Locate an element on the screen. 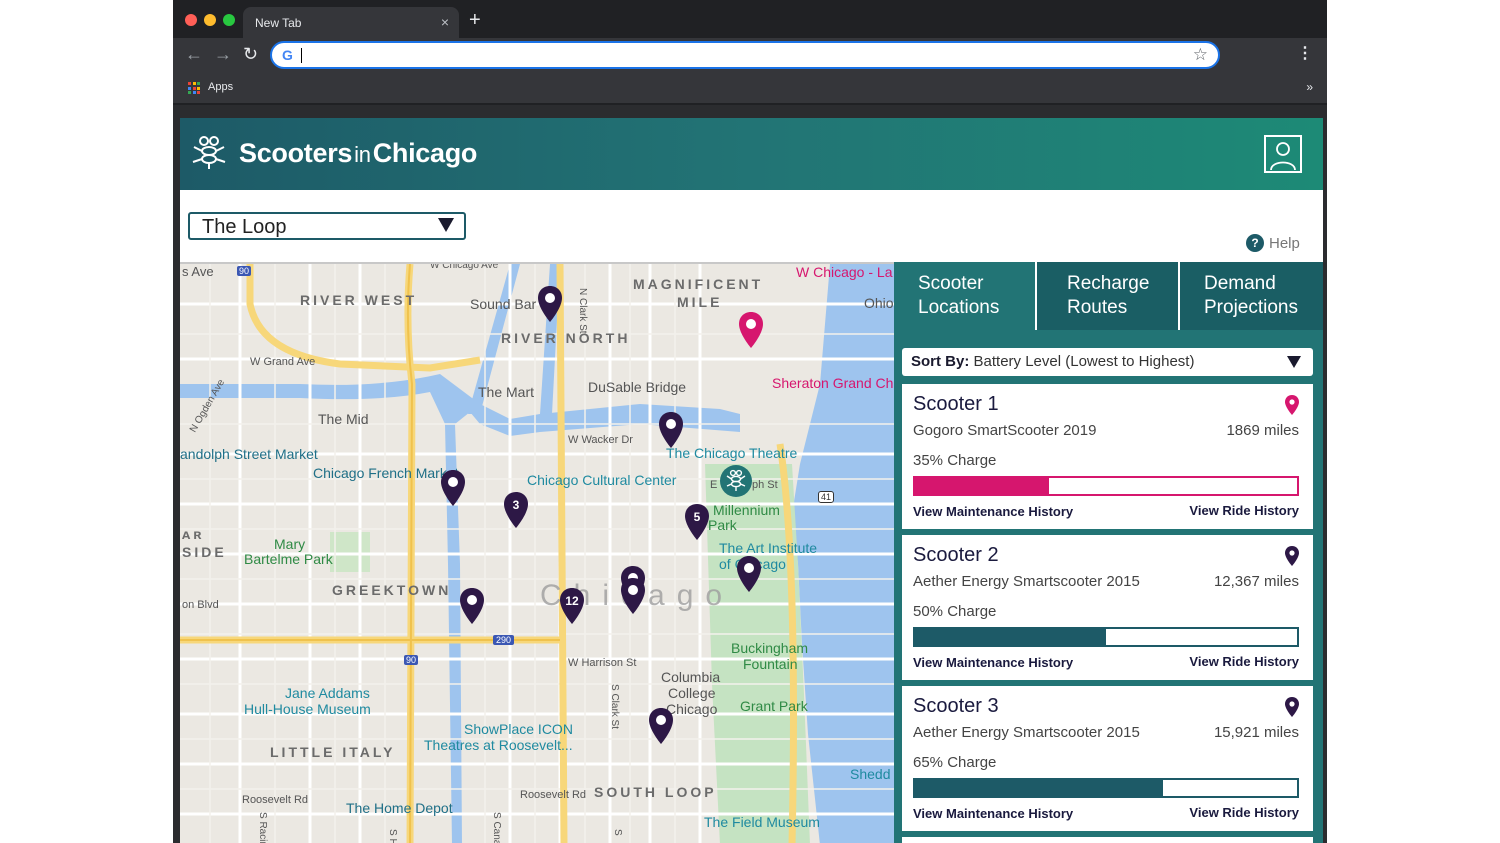 The height and width of the screenshot is (843, 1500). scooter-cluster-pin: 12 is located at coordinates (572, 606).